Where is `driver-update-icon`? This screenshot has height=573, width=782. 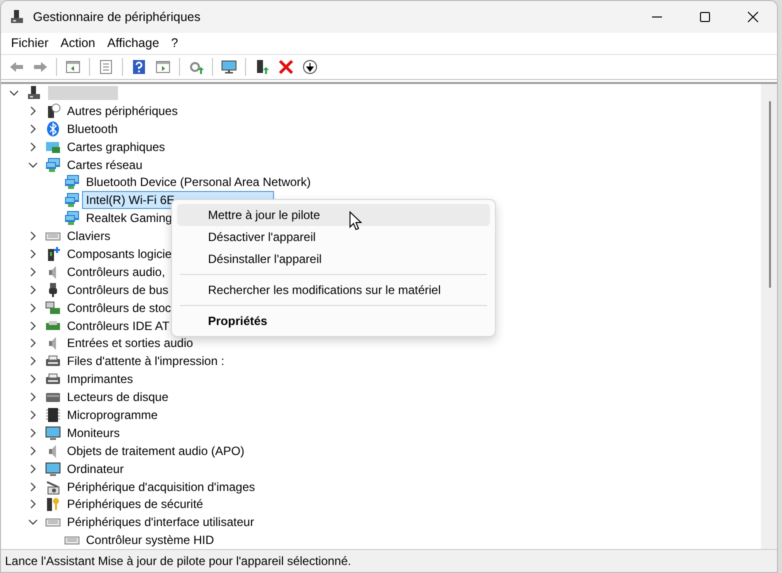 driver-update-icon is located at coordinates (262, 67).